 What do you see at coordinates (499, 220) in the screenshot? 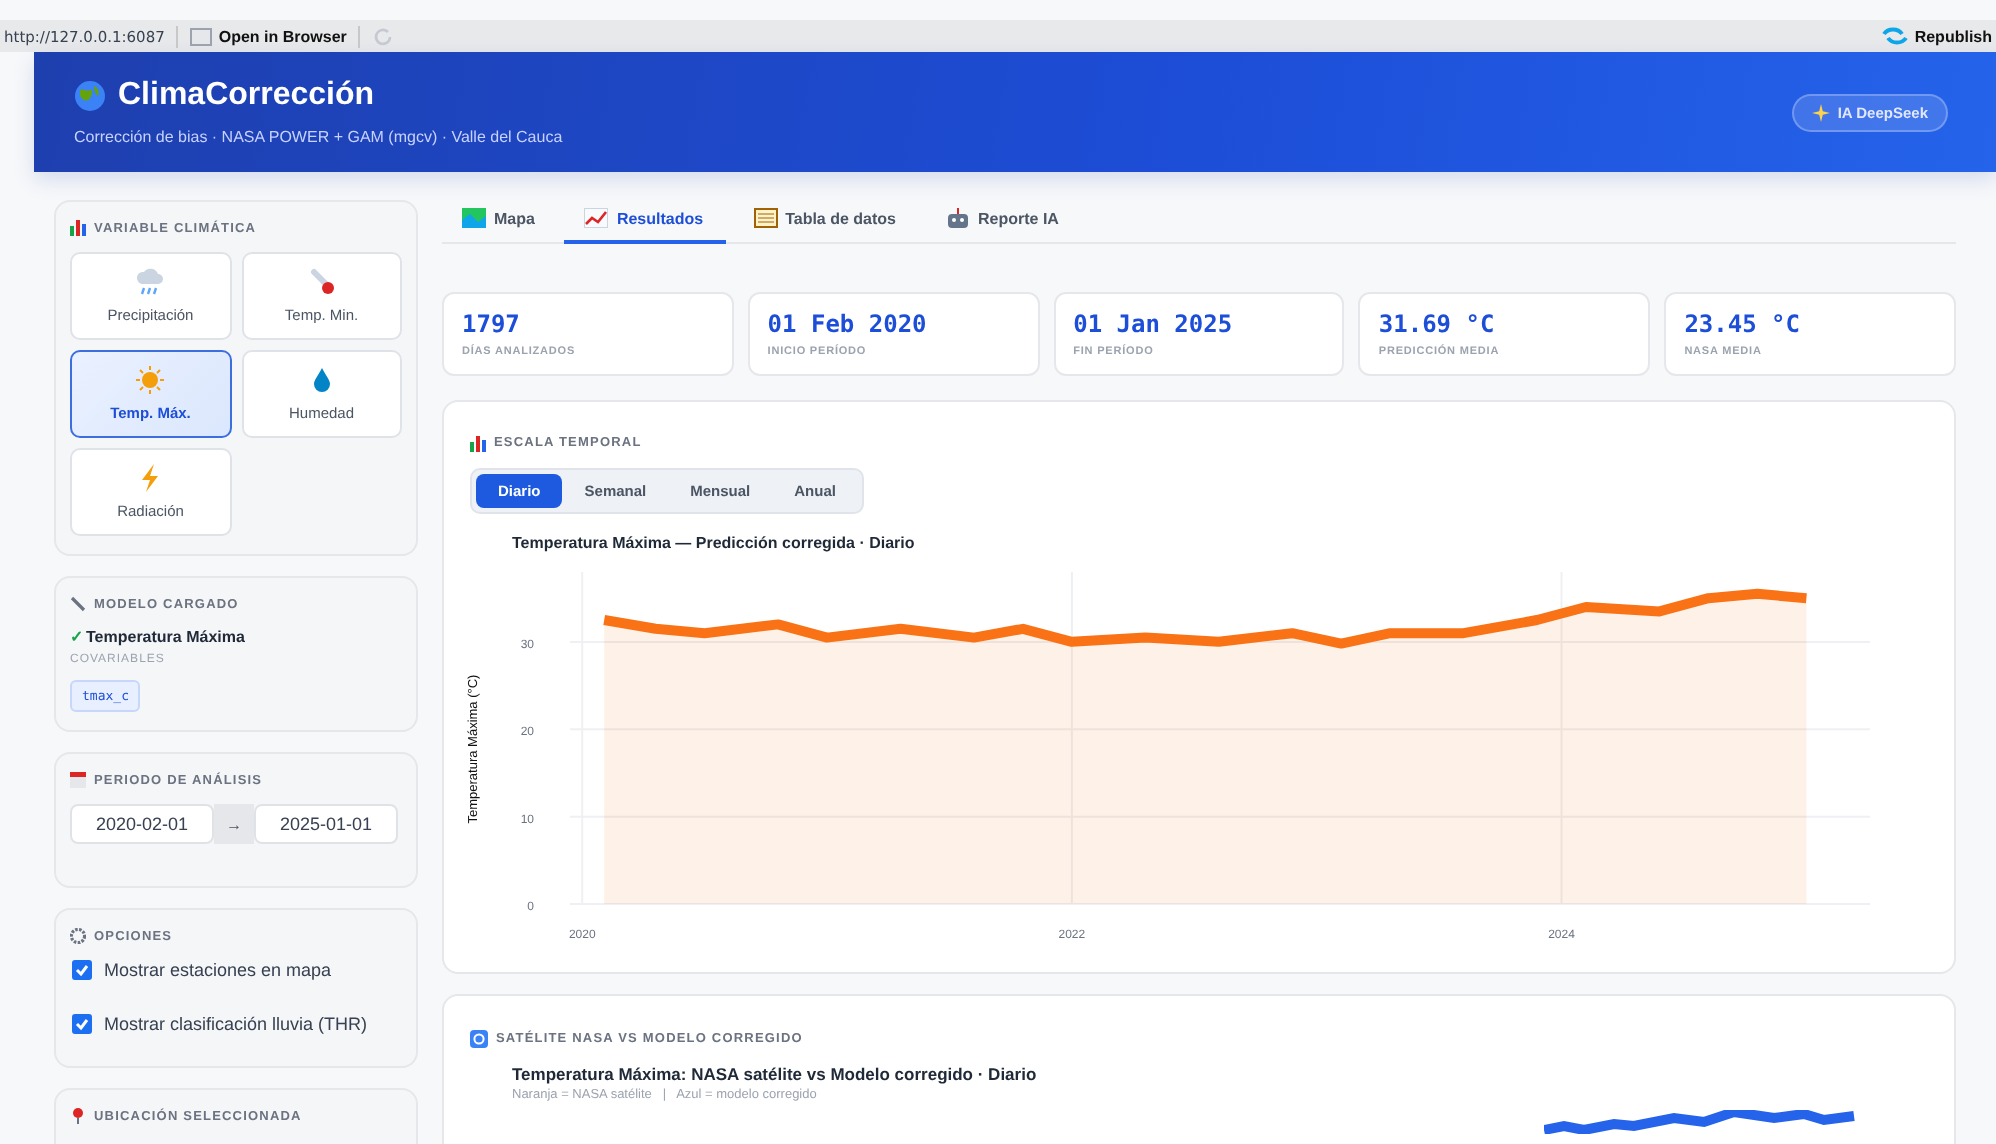
I see `tab: Mapa` at bounding box center [499, 220].